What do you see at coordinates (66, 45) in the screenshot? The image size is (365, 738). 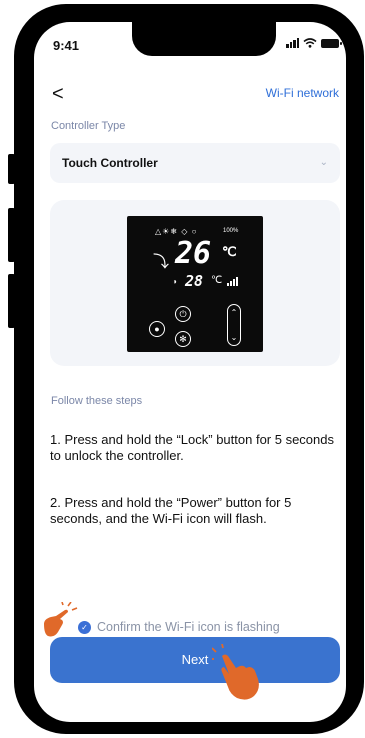 I see `status-time: 9:41` at bounding box center [66, 45].